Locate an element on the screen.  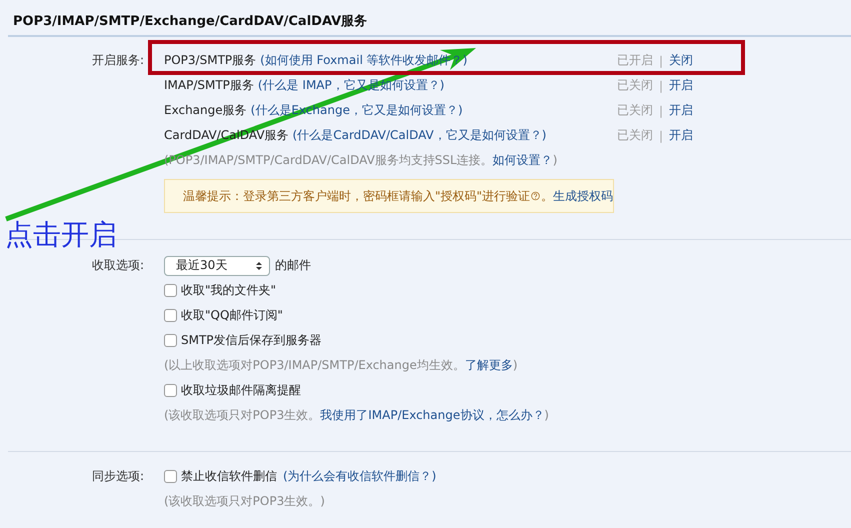
service-status: 已开启 is located at coordinates (634, 60).